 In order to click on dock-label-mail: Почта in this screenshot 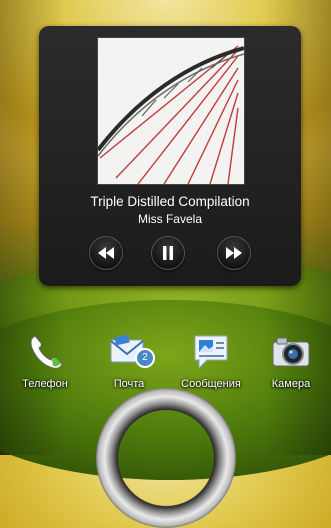, I will do `click(129, 384)`.